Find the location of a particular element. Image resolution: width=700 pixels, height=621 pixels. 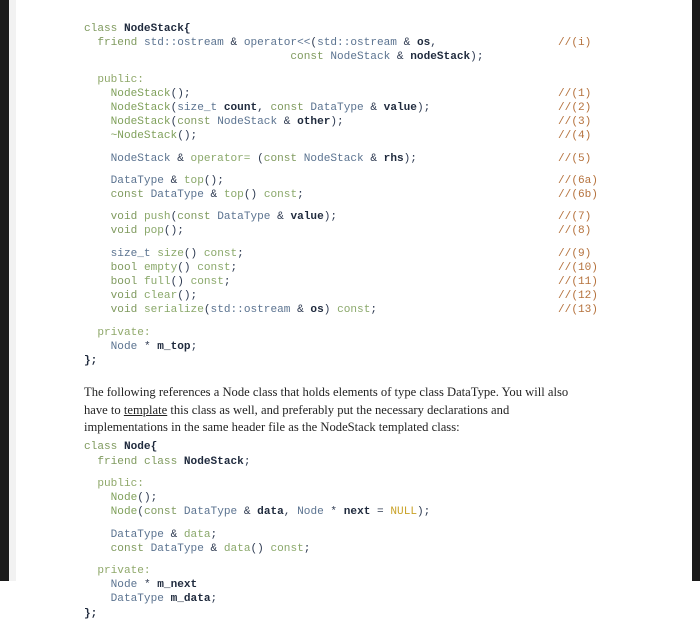

code-line: NodeStack(); //(1) is located at coordinates (356, 94).